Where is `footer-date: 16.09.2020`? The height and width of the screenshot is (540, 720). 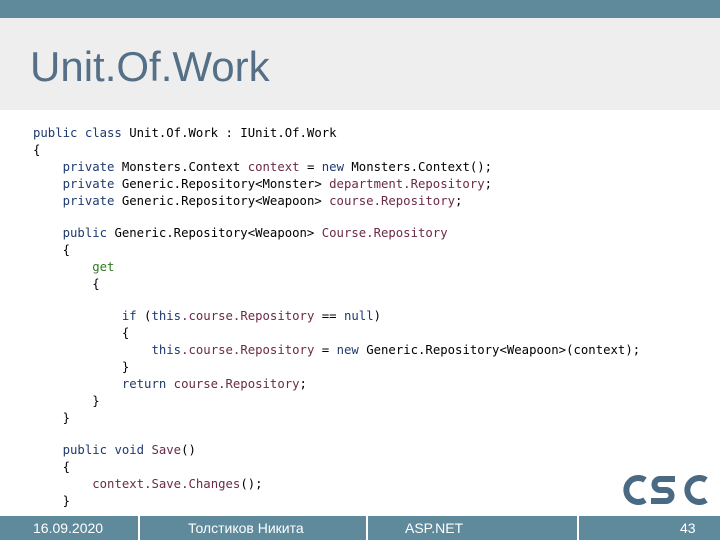
footer-date: 16.09.2020 is located at coordinates (68, 528).